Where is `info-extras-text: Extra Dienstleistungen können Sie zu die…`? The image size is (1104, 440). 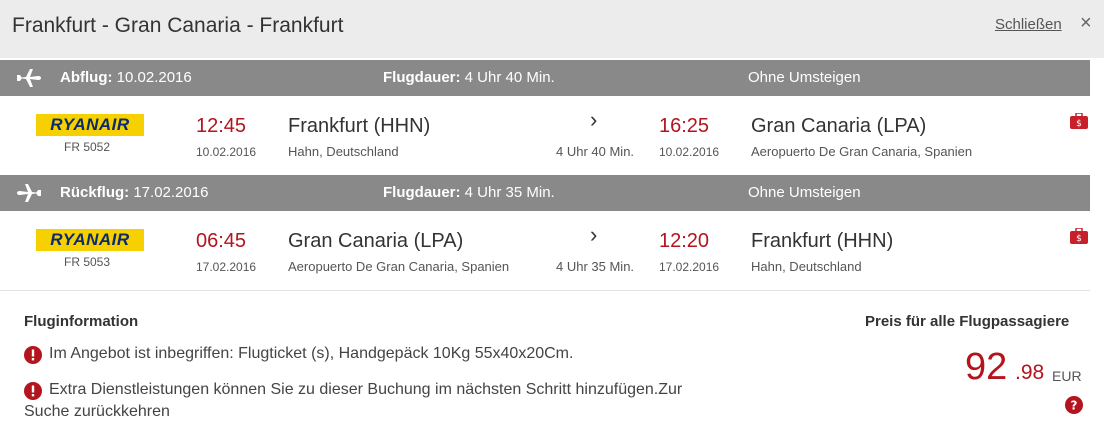
info-extras-text: Extra Dienstleistungen können Sie zu die… is located at coordinates (366, 389).